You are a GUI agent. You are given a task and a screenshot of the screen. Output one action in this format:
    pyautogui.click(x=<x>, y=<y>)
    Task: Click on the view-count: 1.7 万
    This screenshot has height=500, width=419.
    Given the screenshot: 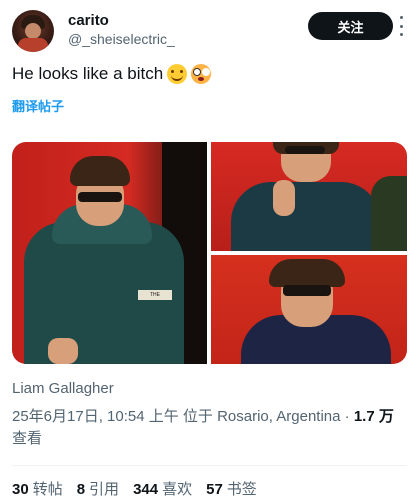 What is the action you would take?
    pyautogui.click(x=373, y=416)
    